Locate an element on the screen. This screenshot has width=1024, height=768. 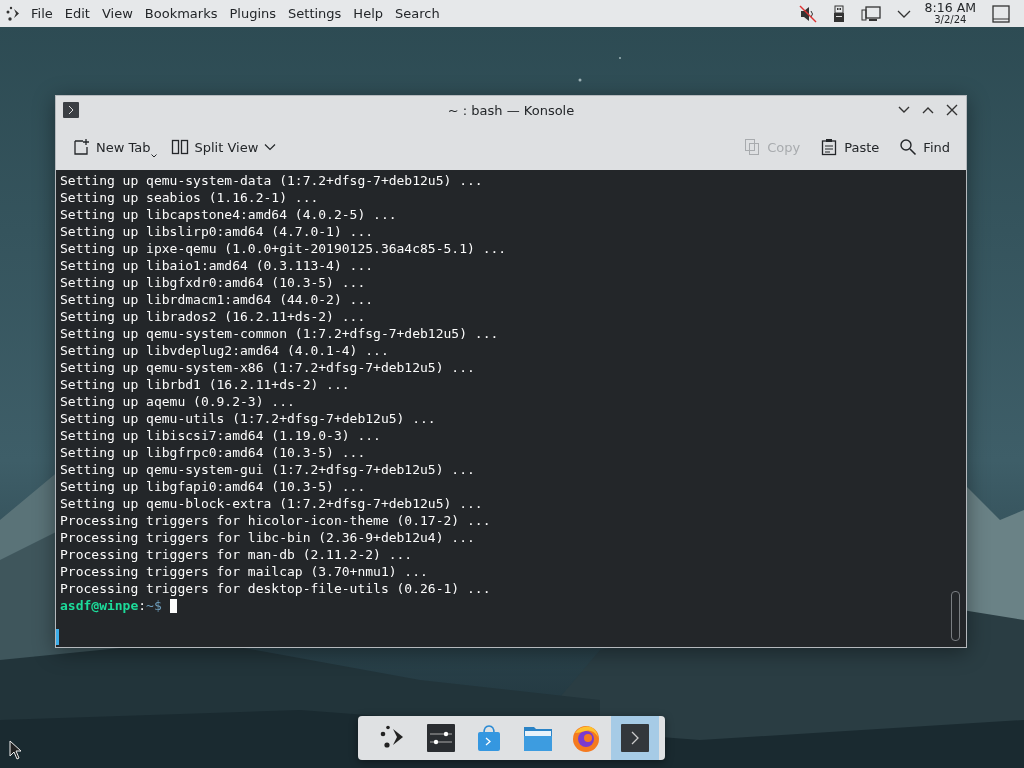
show-desktop-icon is located at coordinates (1001, 13).